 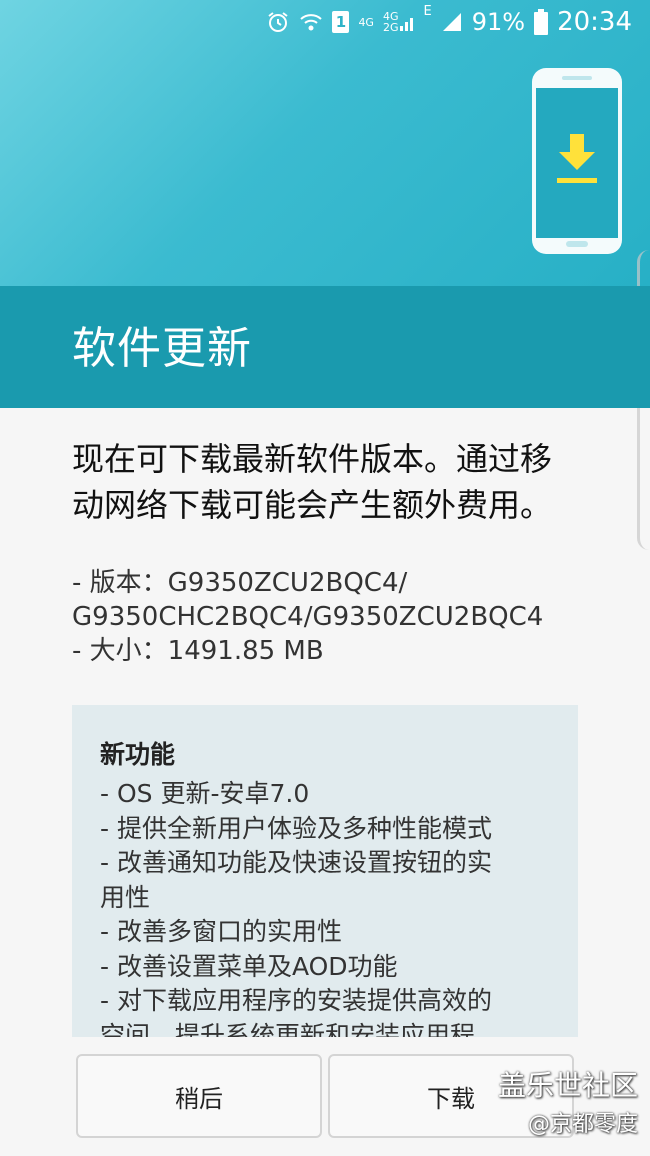 I want to click on release-note-item: 用性, so click(x=125, y=897).